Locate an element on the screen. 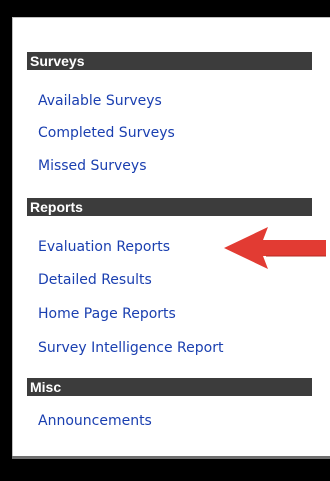  section-header-surveys: Surveys is located at coordinates (169, 61).